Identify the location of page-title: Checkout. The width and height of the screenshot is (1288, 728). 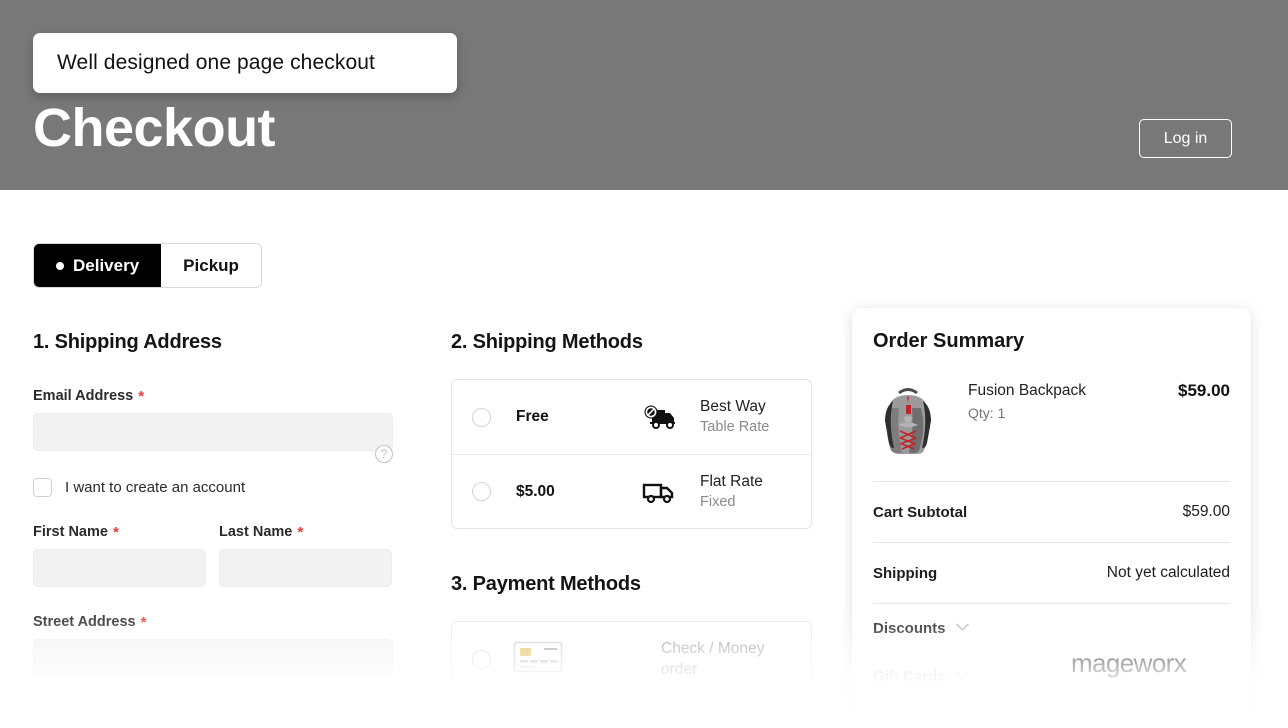
(154, 128).